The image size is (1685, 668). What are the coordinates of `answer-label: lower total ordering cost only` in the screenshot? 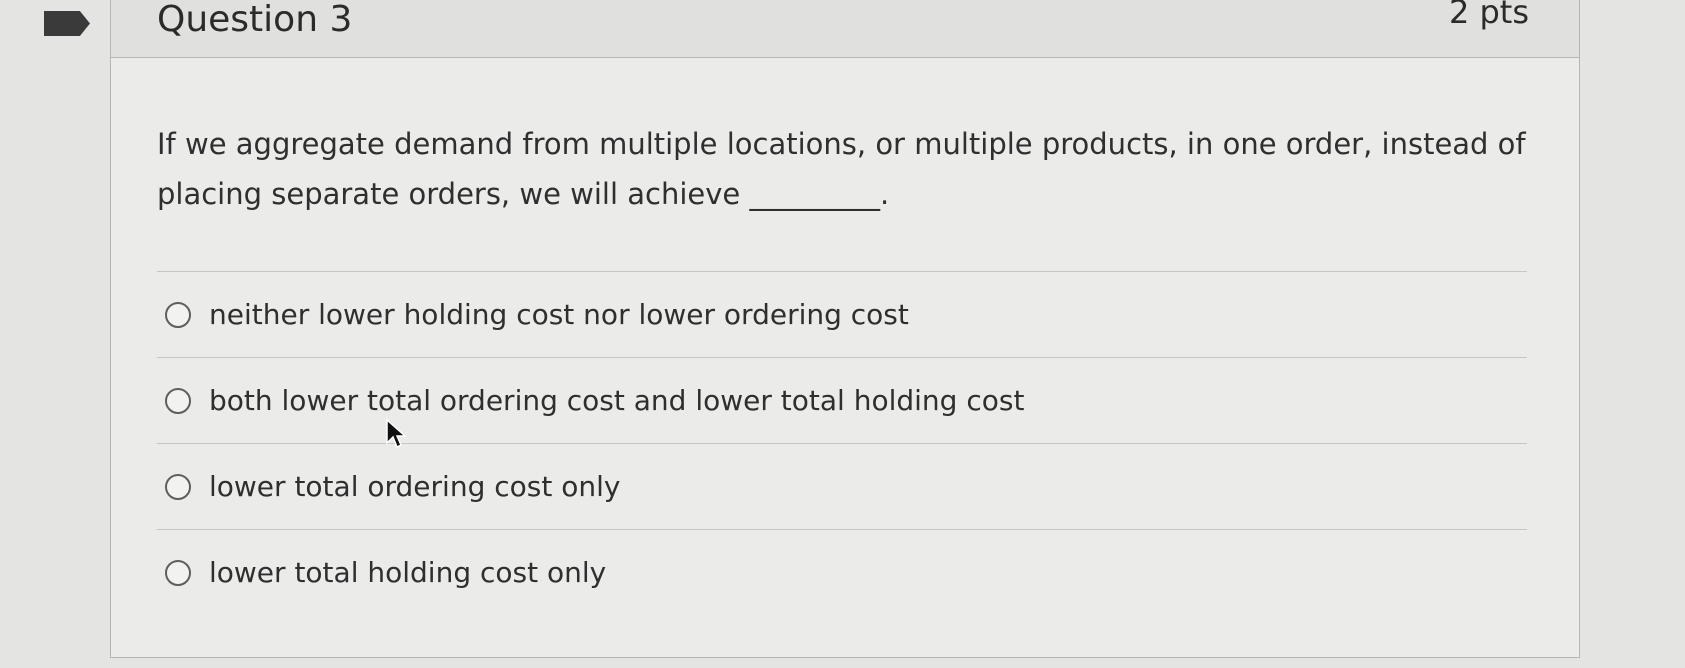 It's located at (414, 486).